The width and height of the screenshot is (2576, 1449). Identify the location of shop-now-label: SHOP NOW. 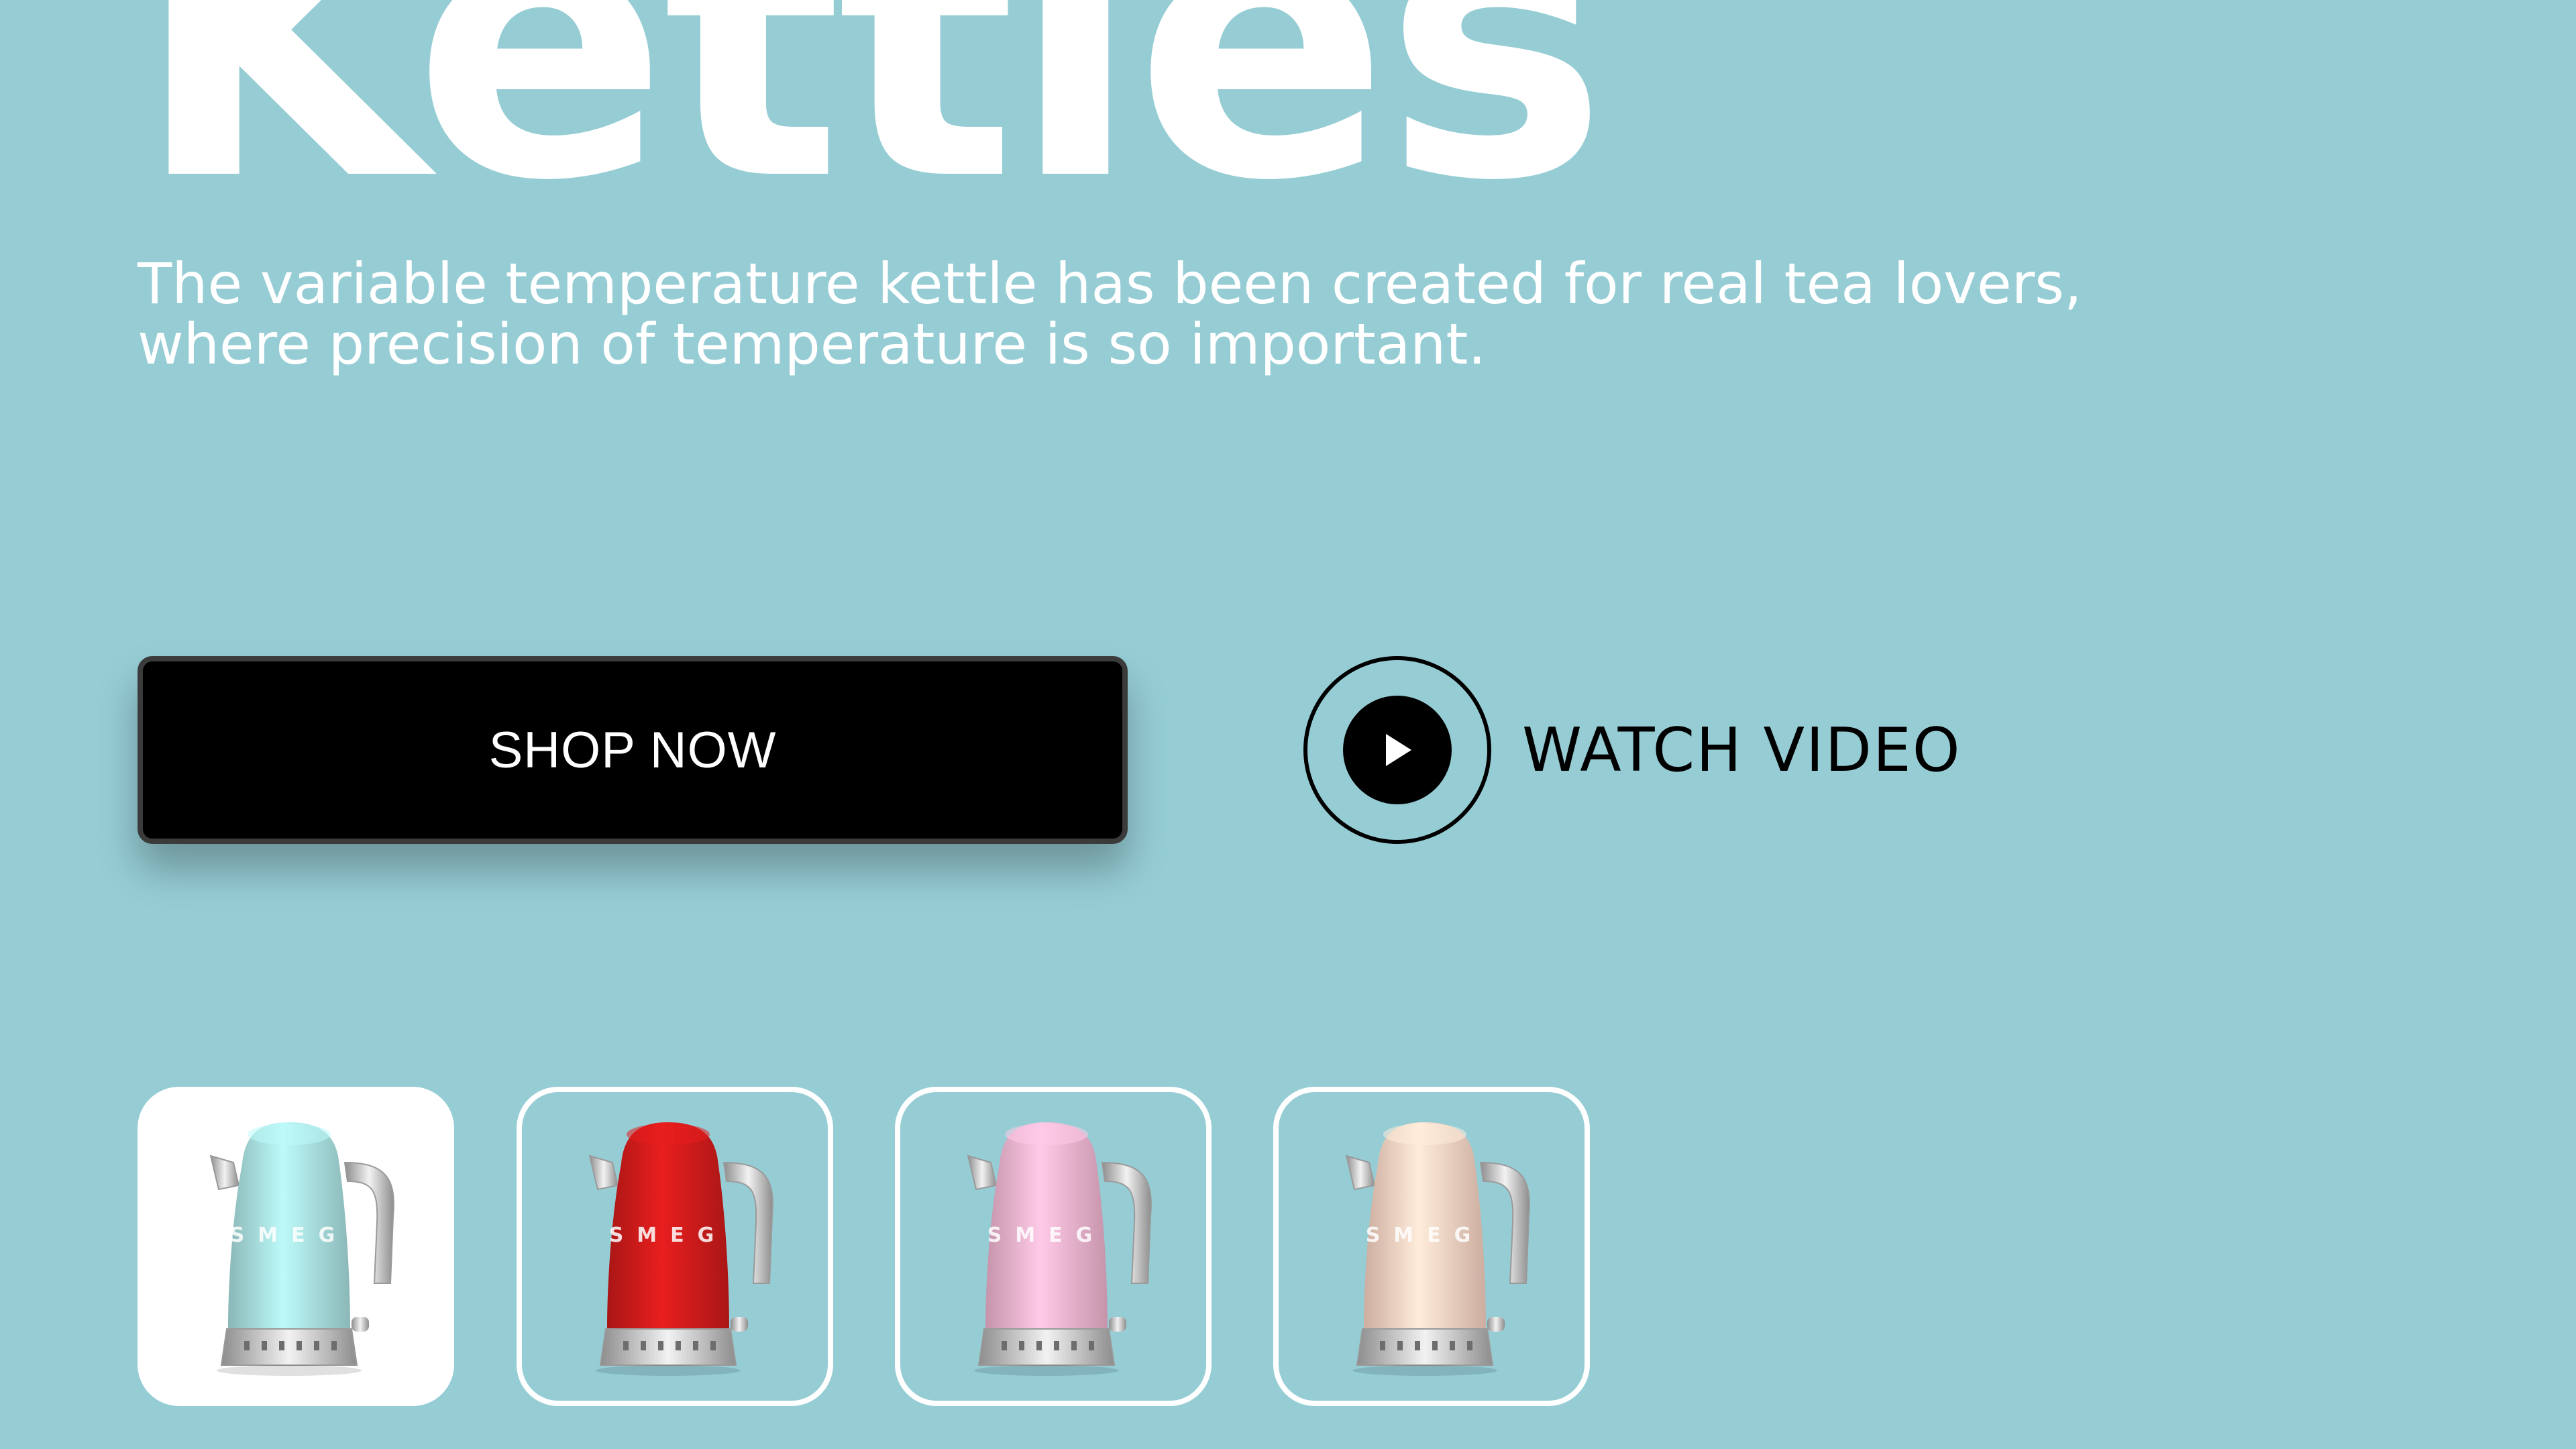
(632, 750).